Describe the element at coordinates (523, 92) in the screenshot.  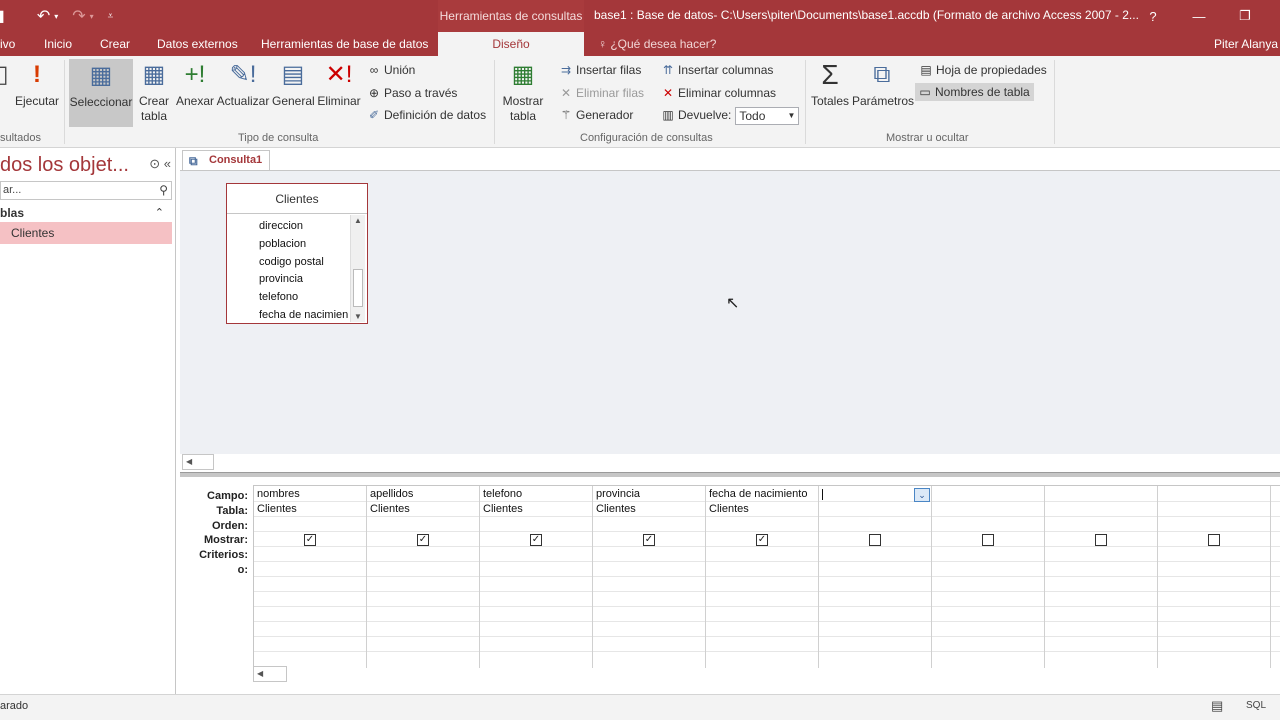
I see `mostrar-tabla-button: ▦ Mostrar tabla` at that location.